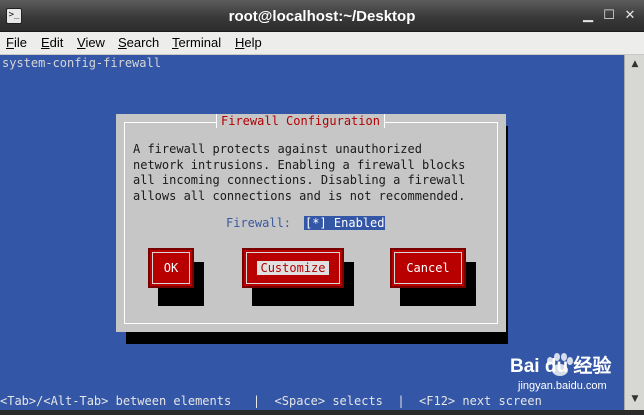 Image resolution: width=644 pixels, height=415 pixels. Describe the element at coordinates (10, 42) in the screenshot. I see `menu-mnemonic: F` at that location.